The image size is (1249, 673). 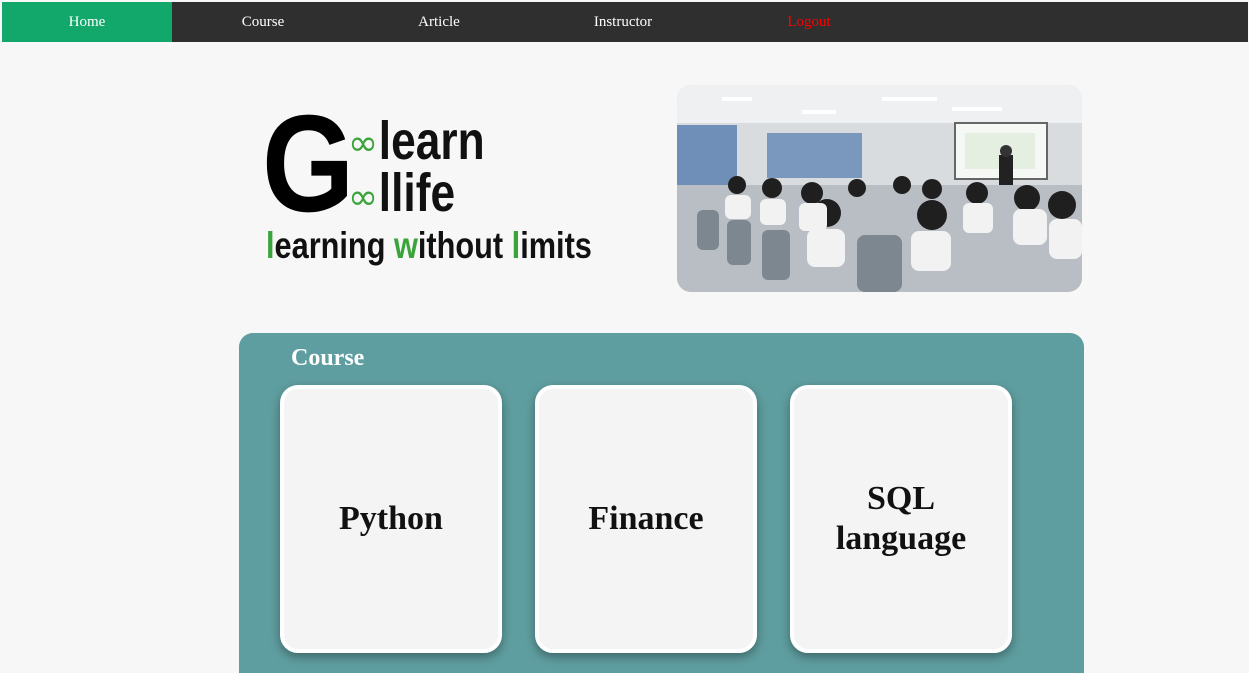 I want to click on course-card-finance: Finance, so click(x=646, y=519).